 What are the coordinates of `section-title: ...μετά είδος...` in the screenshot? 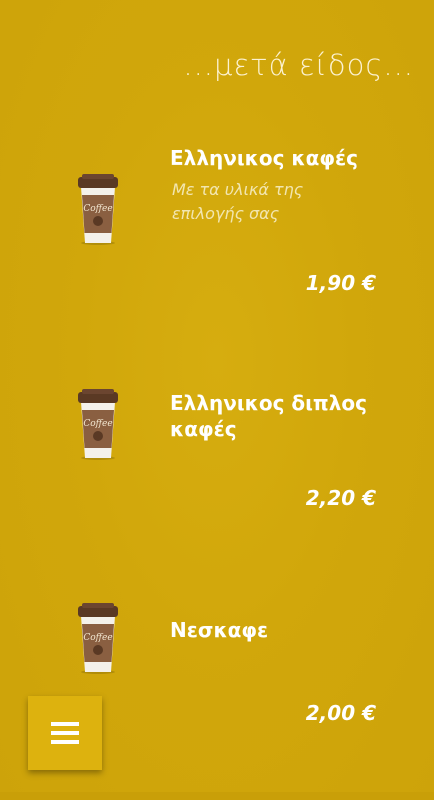 It's located at (298, 65).